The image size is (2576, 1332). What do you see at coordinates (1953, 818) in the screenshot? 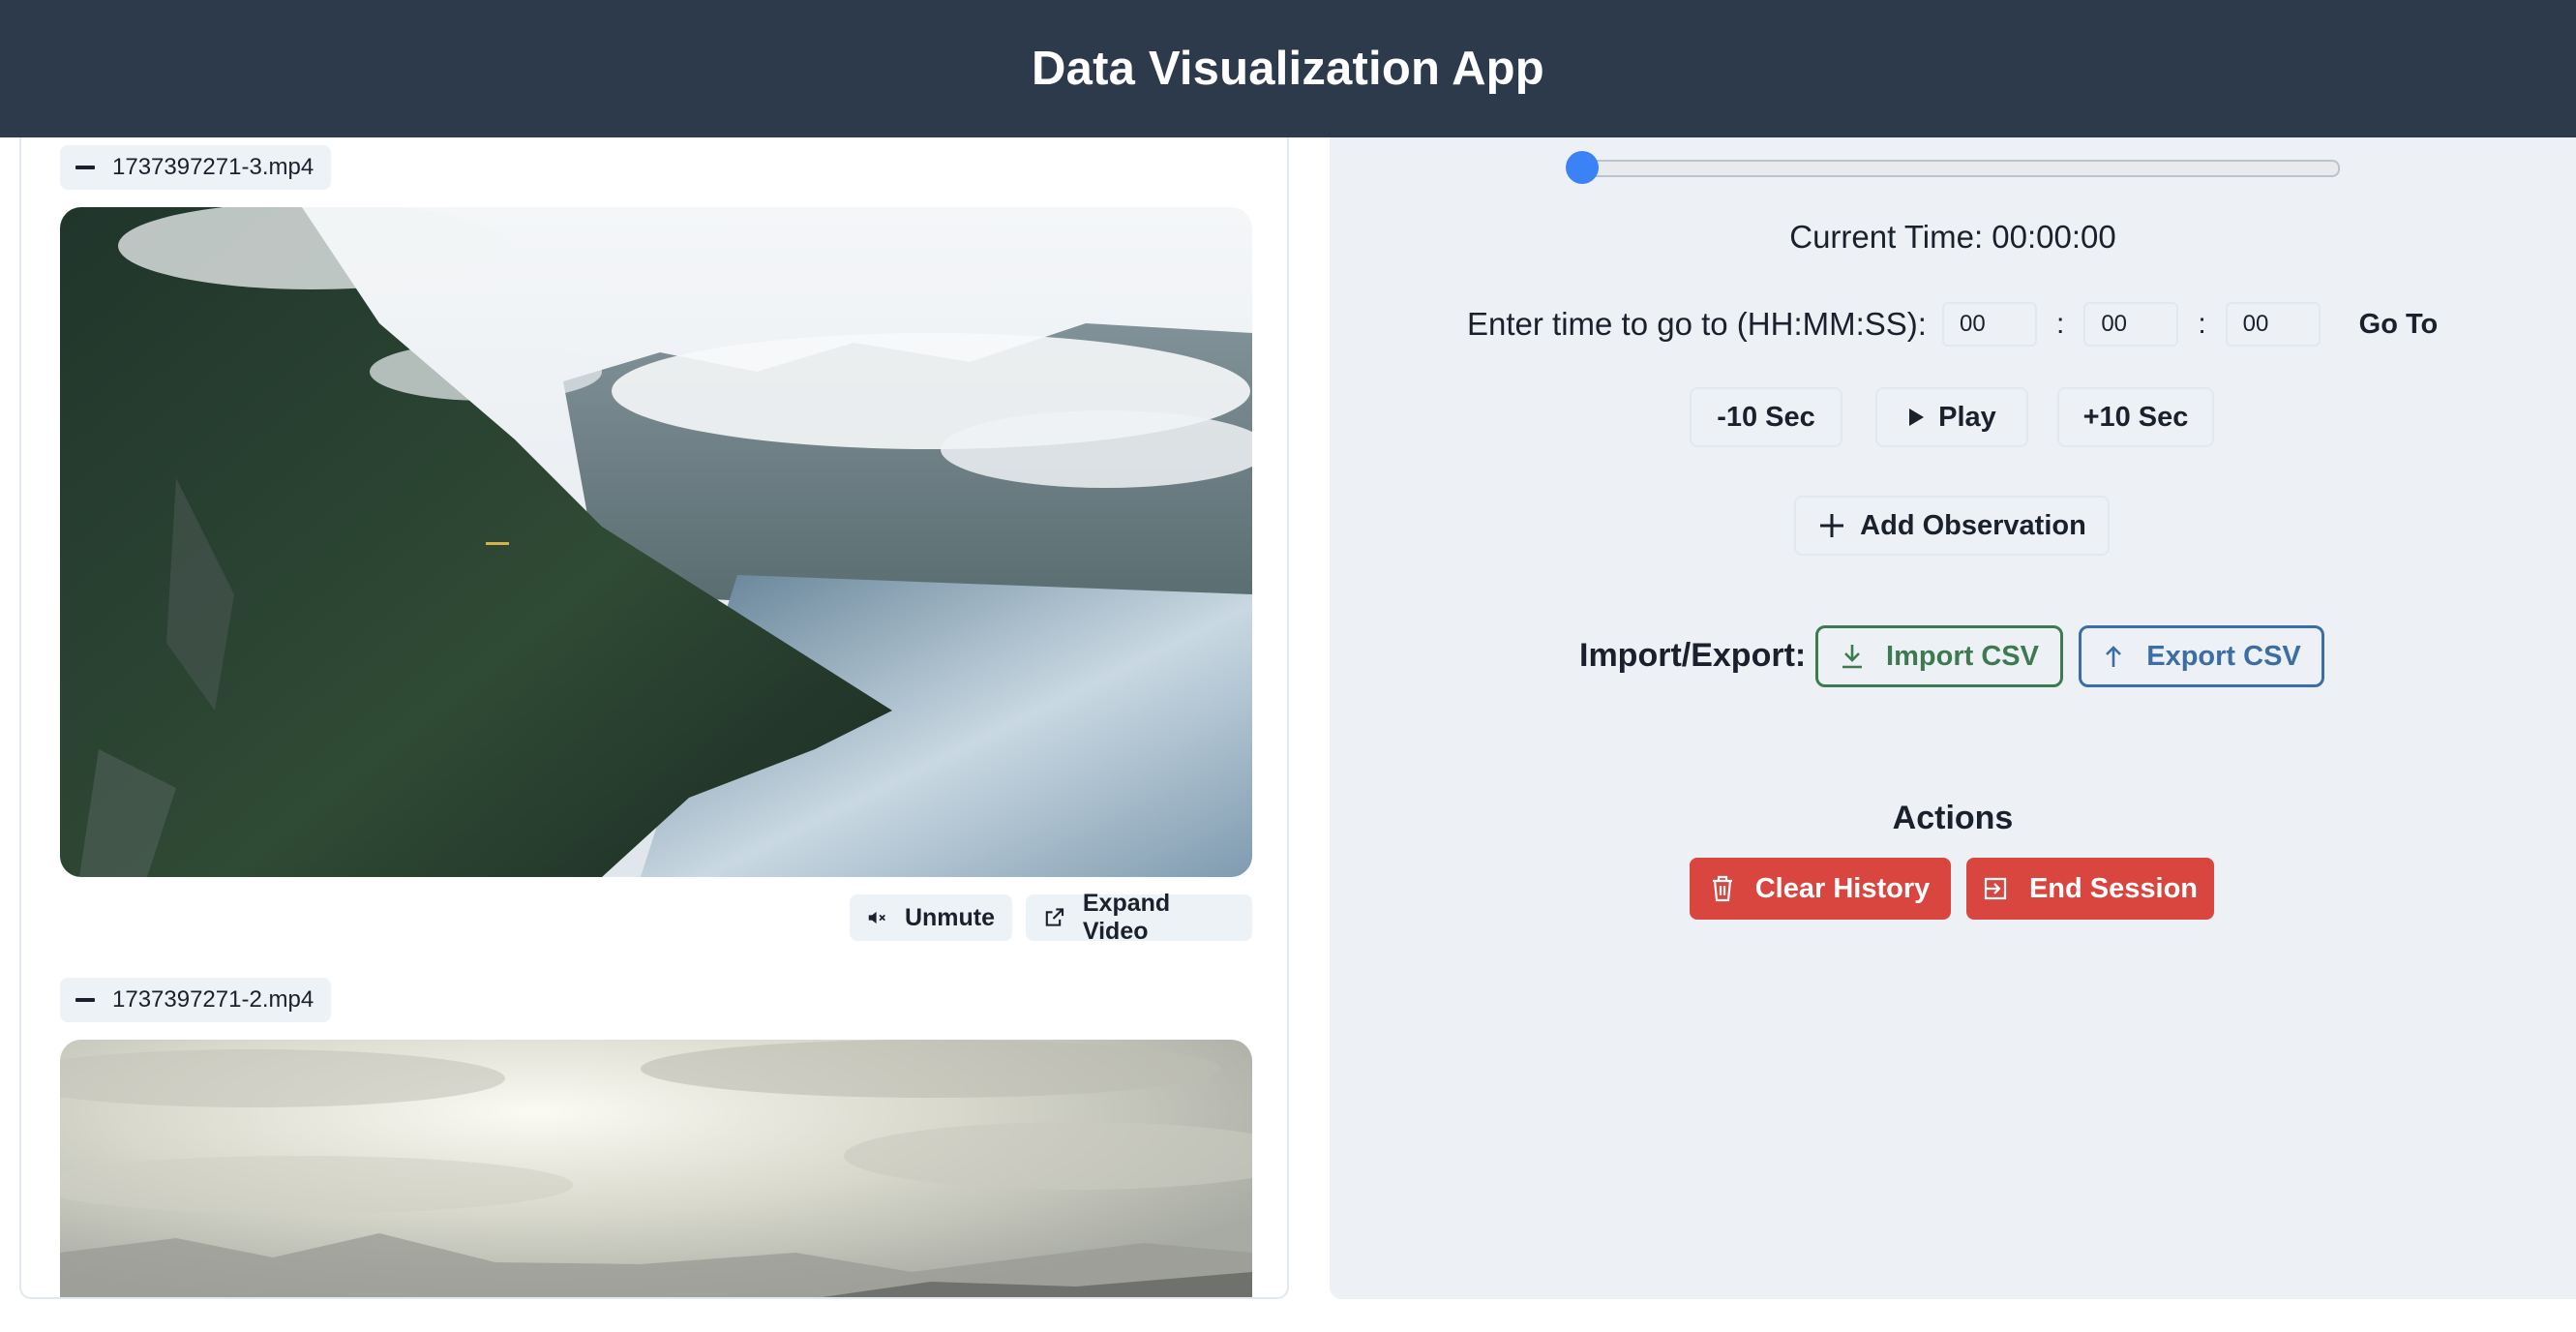
I see `actions-heading: Actions` at bounding box center [1953, 818].